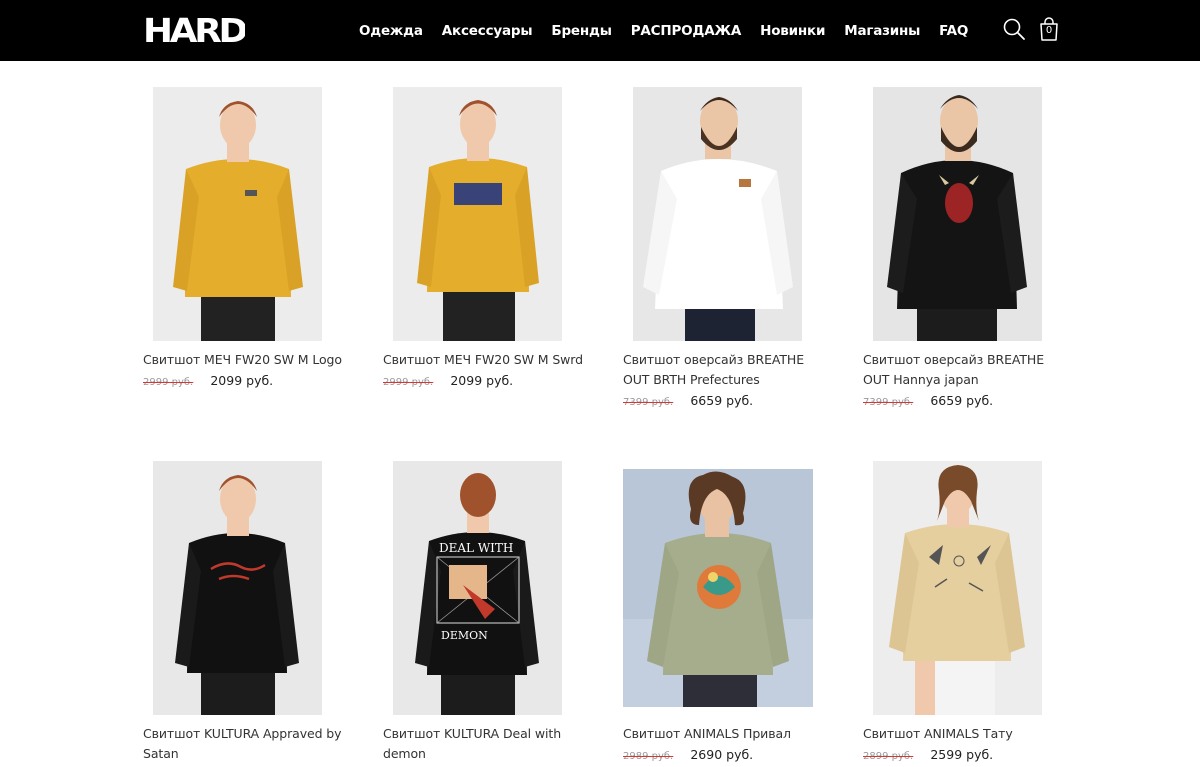 This screenshot has width=1200, height=767. What do you see at coordinates (464, 635) in the screenshot?
I see `svg-text: DEMON` at bounding box center [464, 635].